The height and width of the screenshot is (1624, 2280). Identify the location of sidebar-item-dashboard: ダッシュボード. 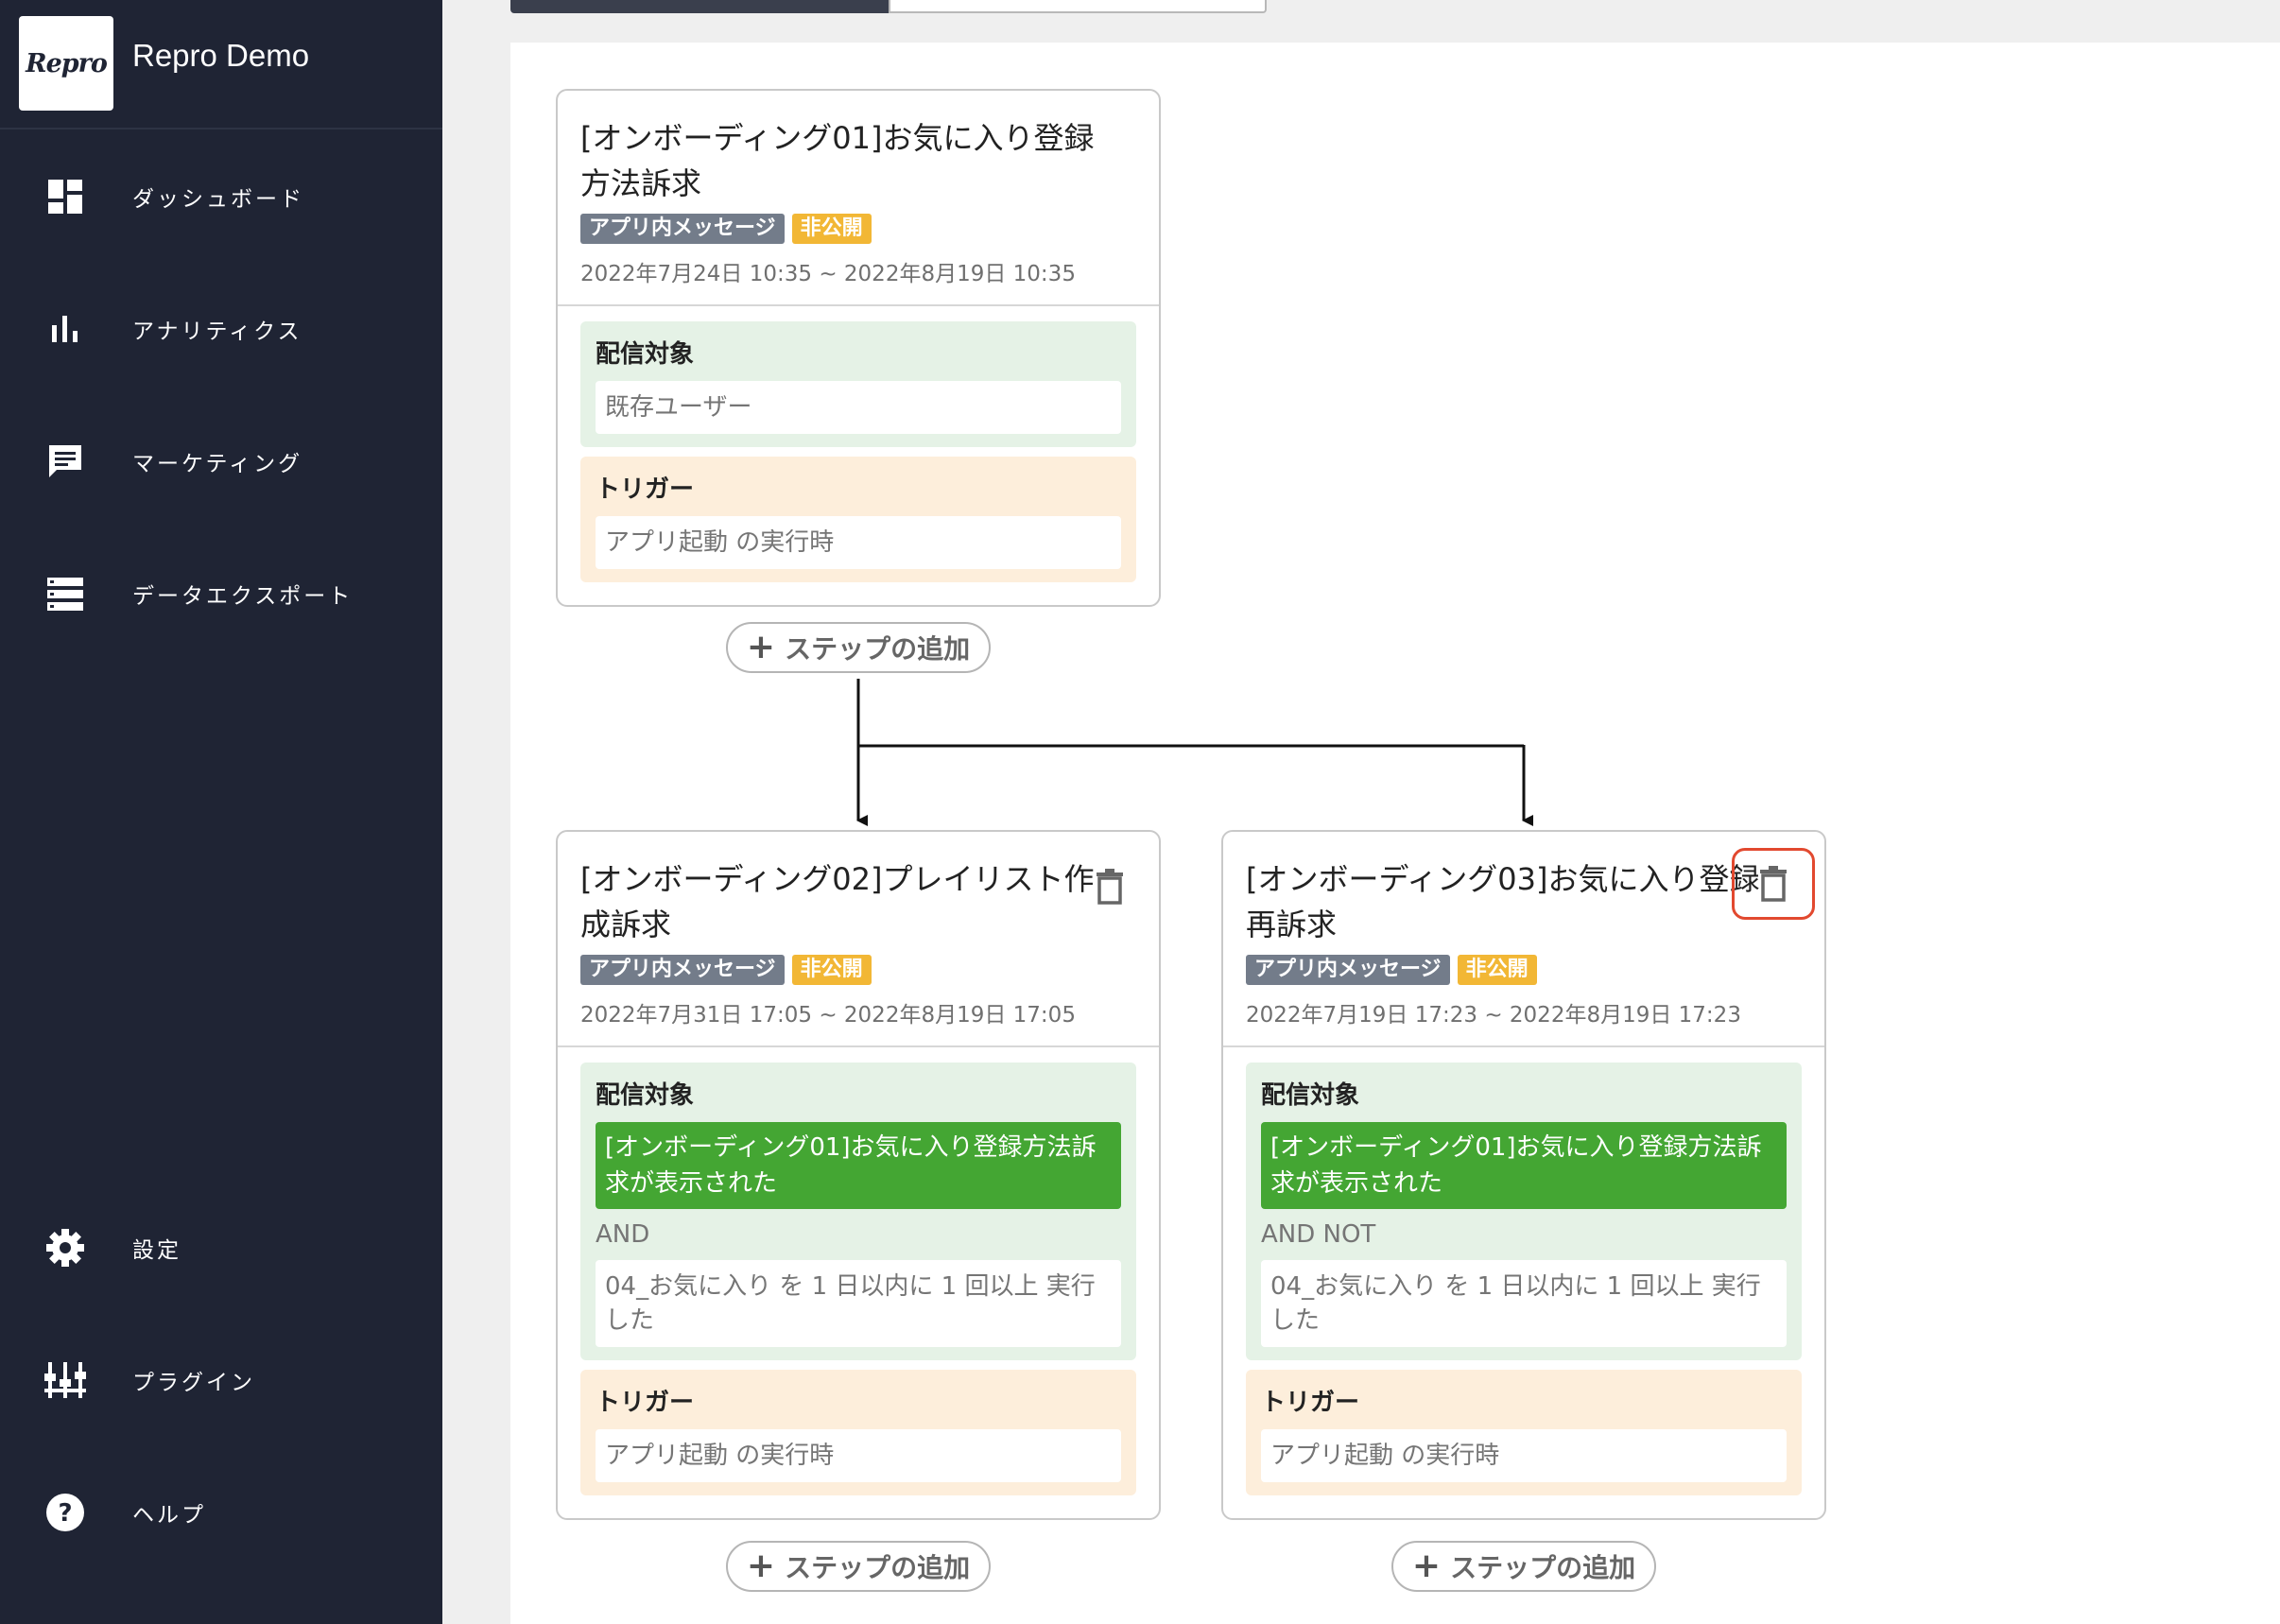
(221, 196).